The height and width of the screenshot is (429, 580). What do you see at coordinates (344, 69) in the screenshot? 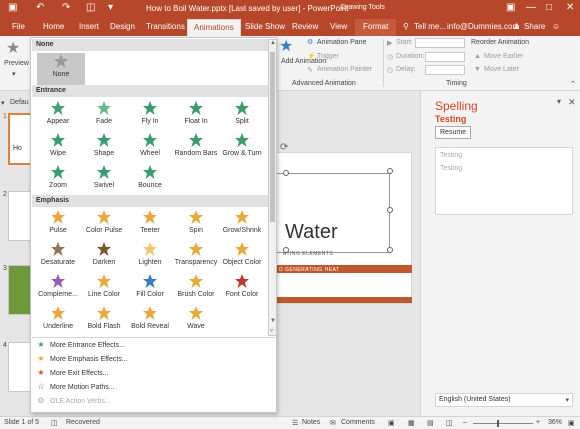
I see `animation-painter-button: Animation Painter` at bounding box center [344, 69].